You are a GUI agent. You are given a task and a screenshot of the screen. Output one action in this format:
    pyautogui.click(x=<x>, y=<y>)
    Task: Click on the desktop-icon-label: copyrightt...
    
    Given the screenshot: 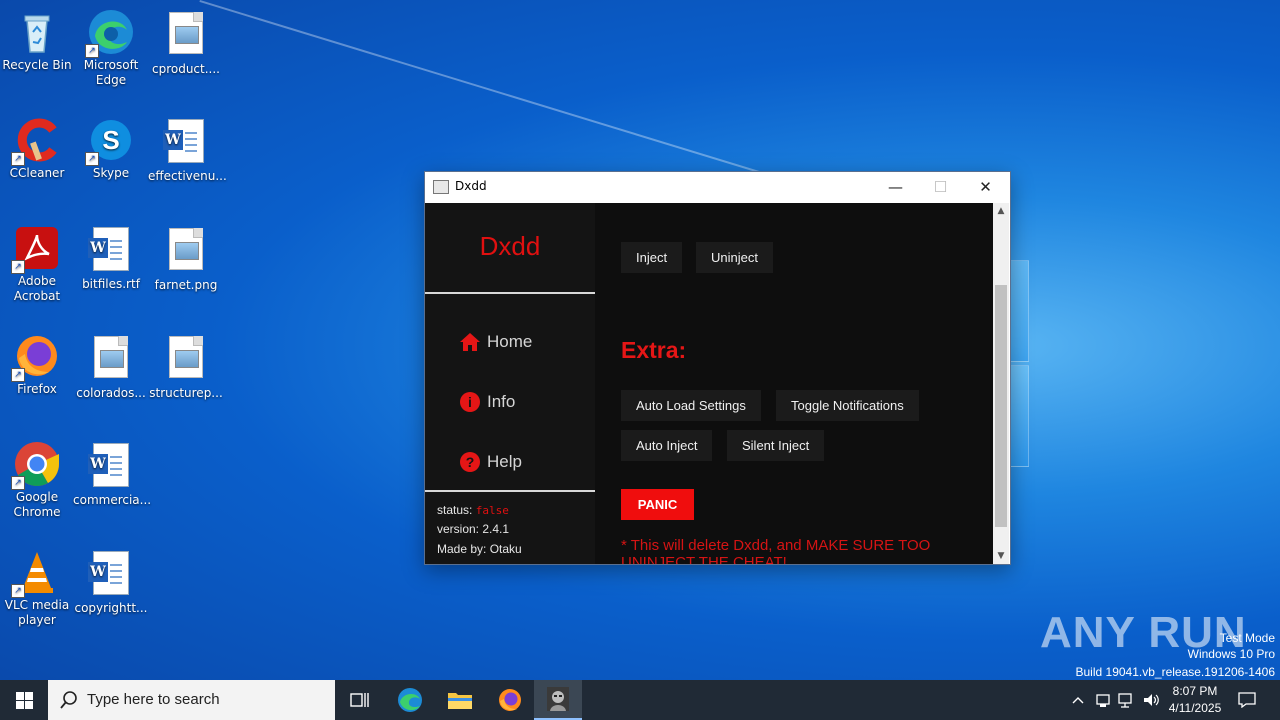 What is the action you would take?
    pyautogui.click(x=111, y=608)
    